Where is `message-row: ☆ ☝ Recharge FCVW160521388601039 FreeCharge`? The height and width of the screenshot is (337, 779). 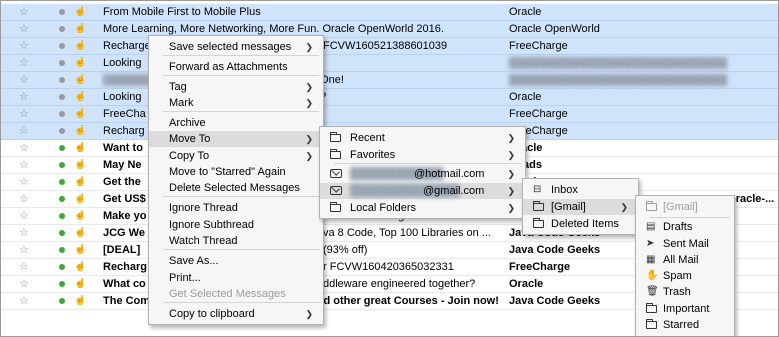 message-row: ☆ ☝ Recharge FCVW160521388601039 FreeCharge is located at coordinates (389, 46).